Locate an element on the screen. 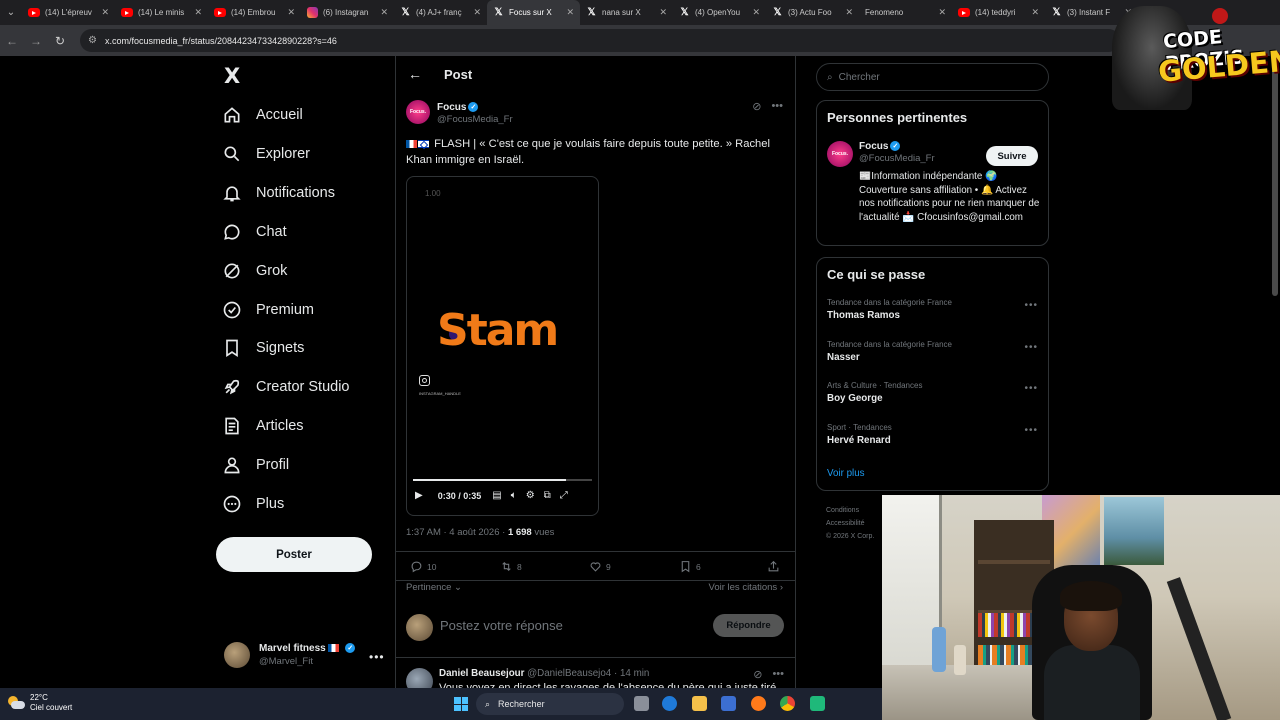  search-input: ⌕ Chercher is located at coordinates (932, 77).